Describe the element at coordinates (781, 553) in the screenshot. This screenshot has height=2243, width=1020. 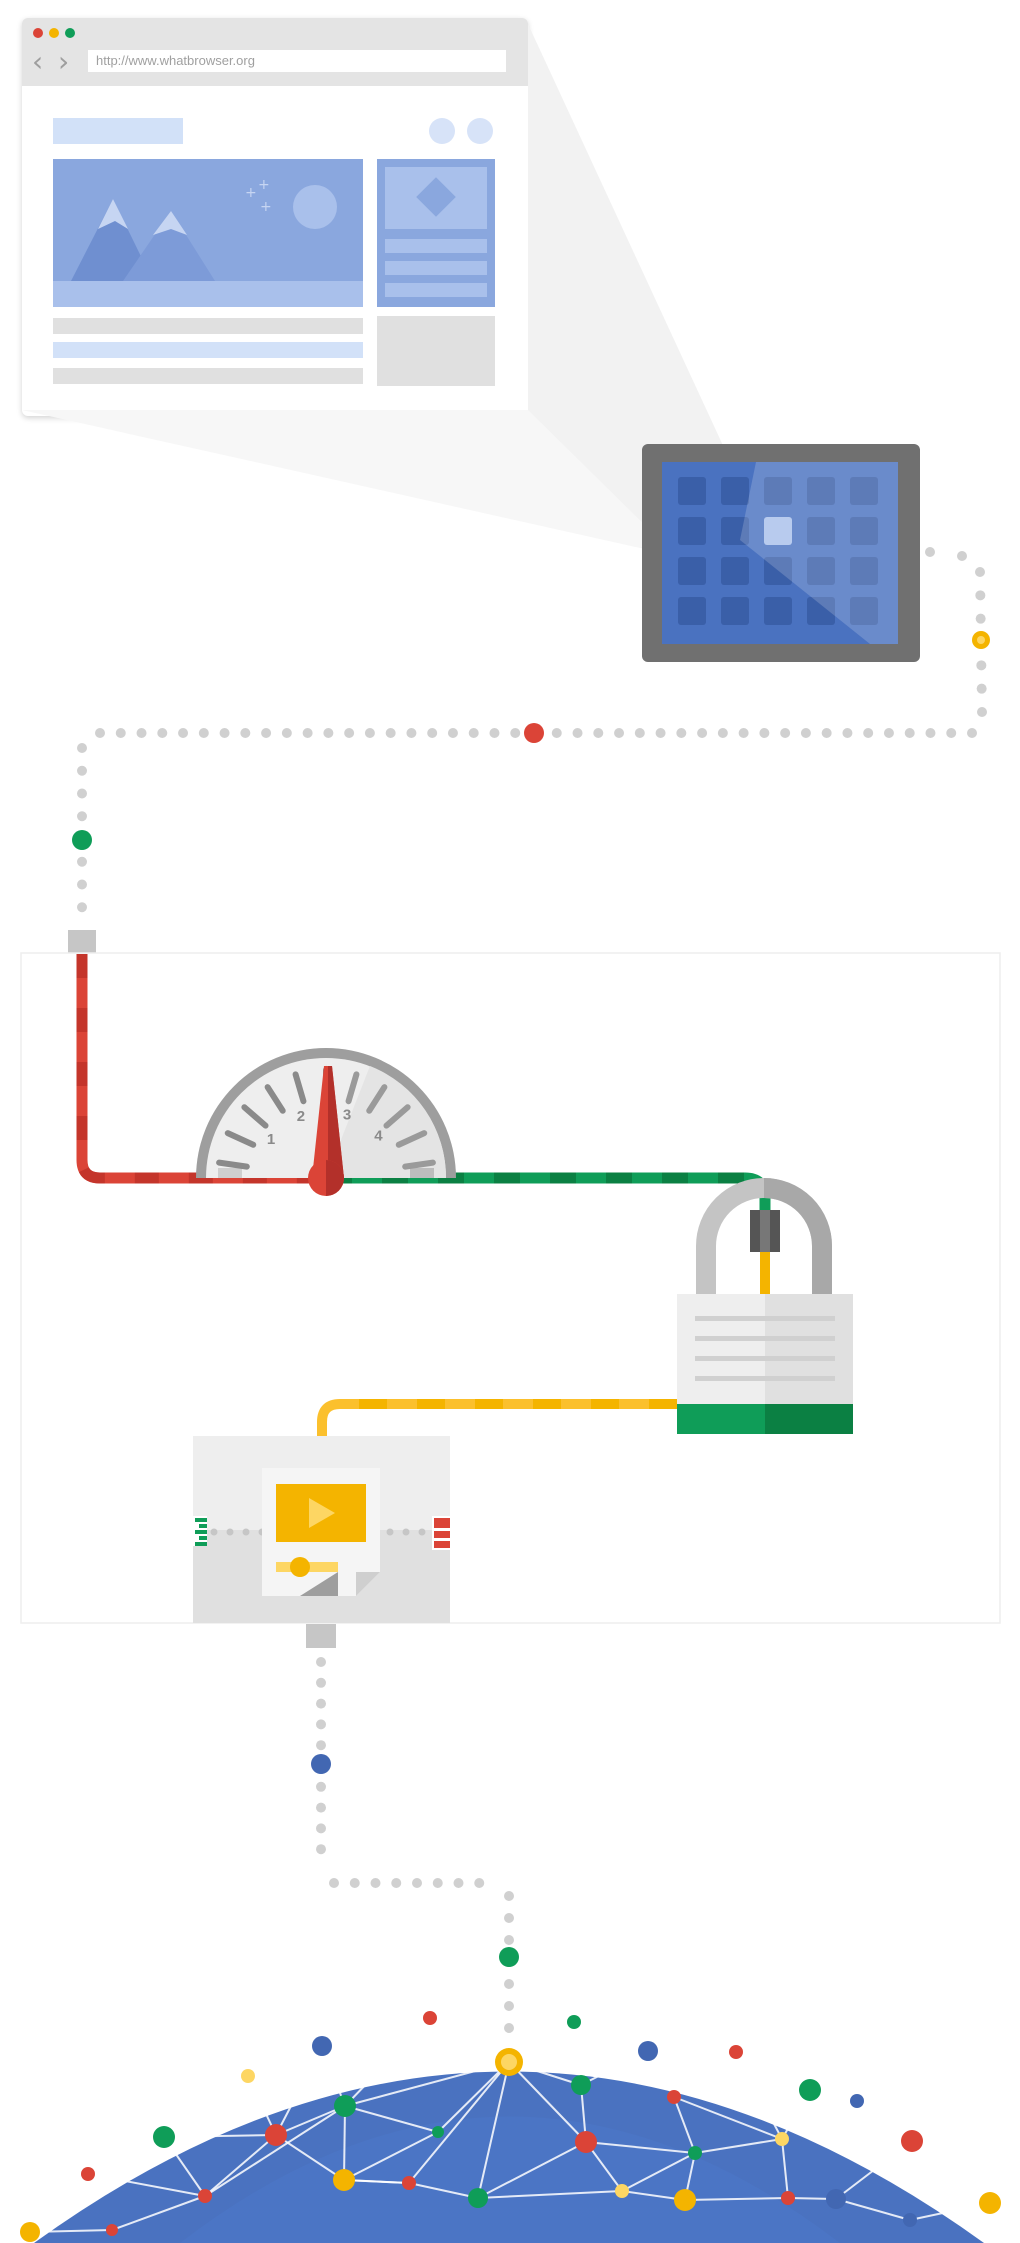
I see `tablet-icon` at that location.